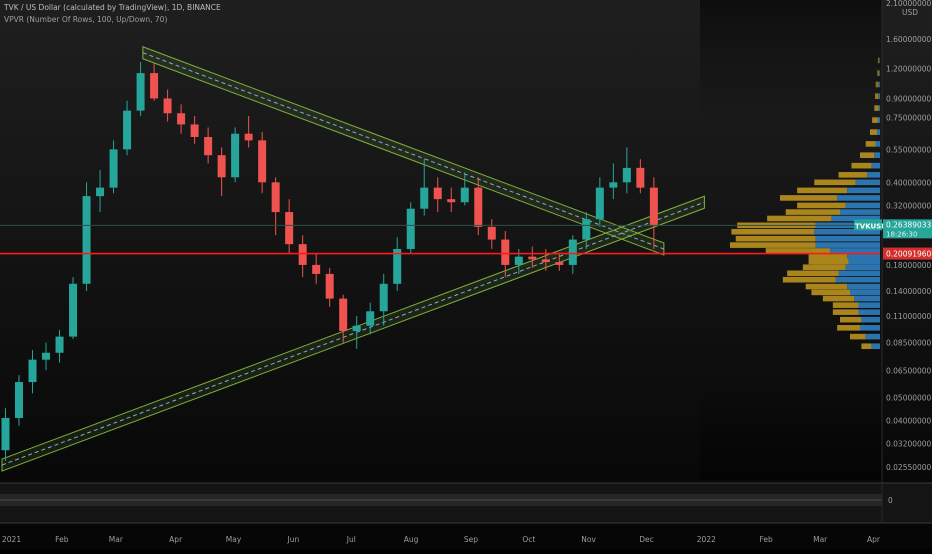 This screenshot has height=554, width=932. I want to click on price-axis-top-value: 2.10000000, so click(909, 4).